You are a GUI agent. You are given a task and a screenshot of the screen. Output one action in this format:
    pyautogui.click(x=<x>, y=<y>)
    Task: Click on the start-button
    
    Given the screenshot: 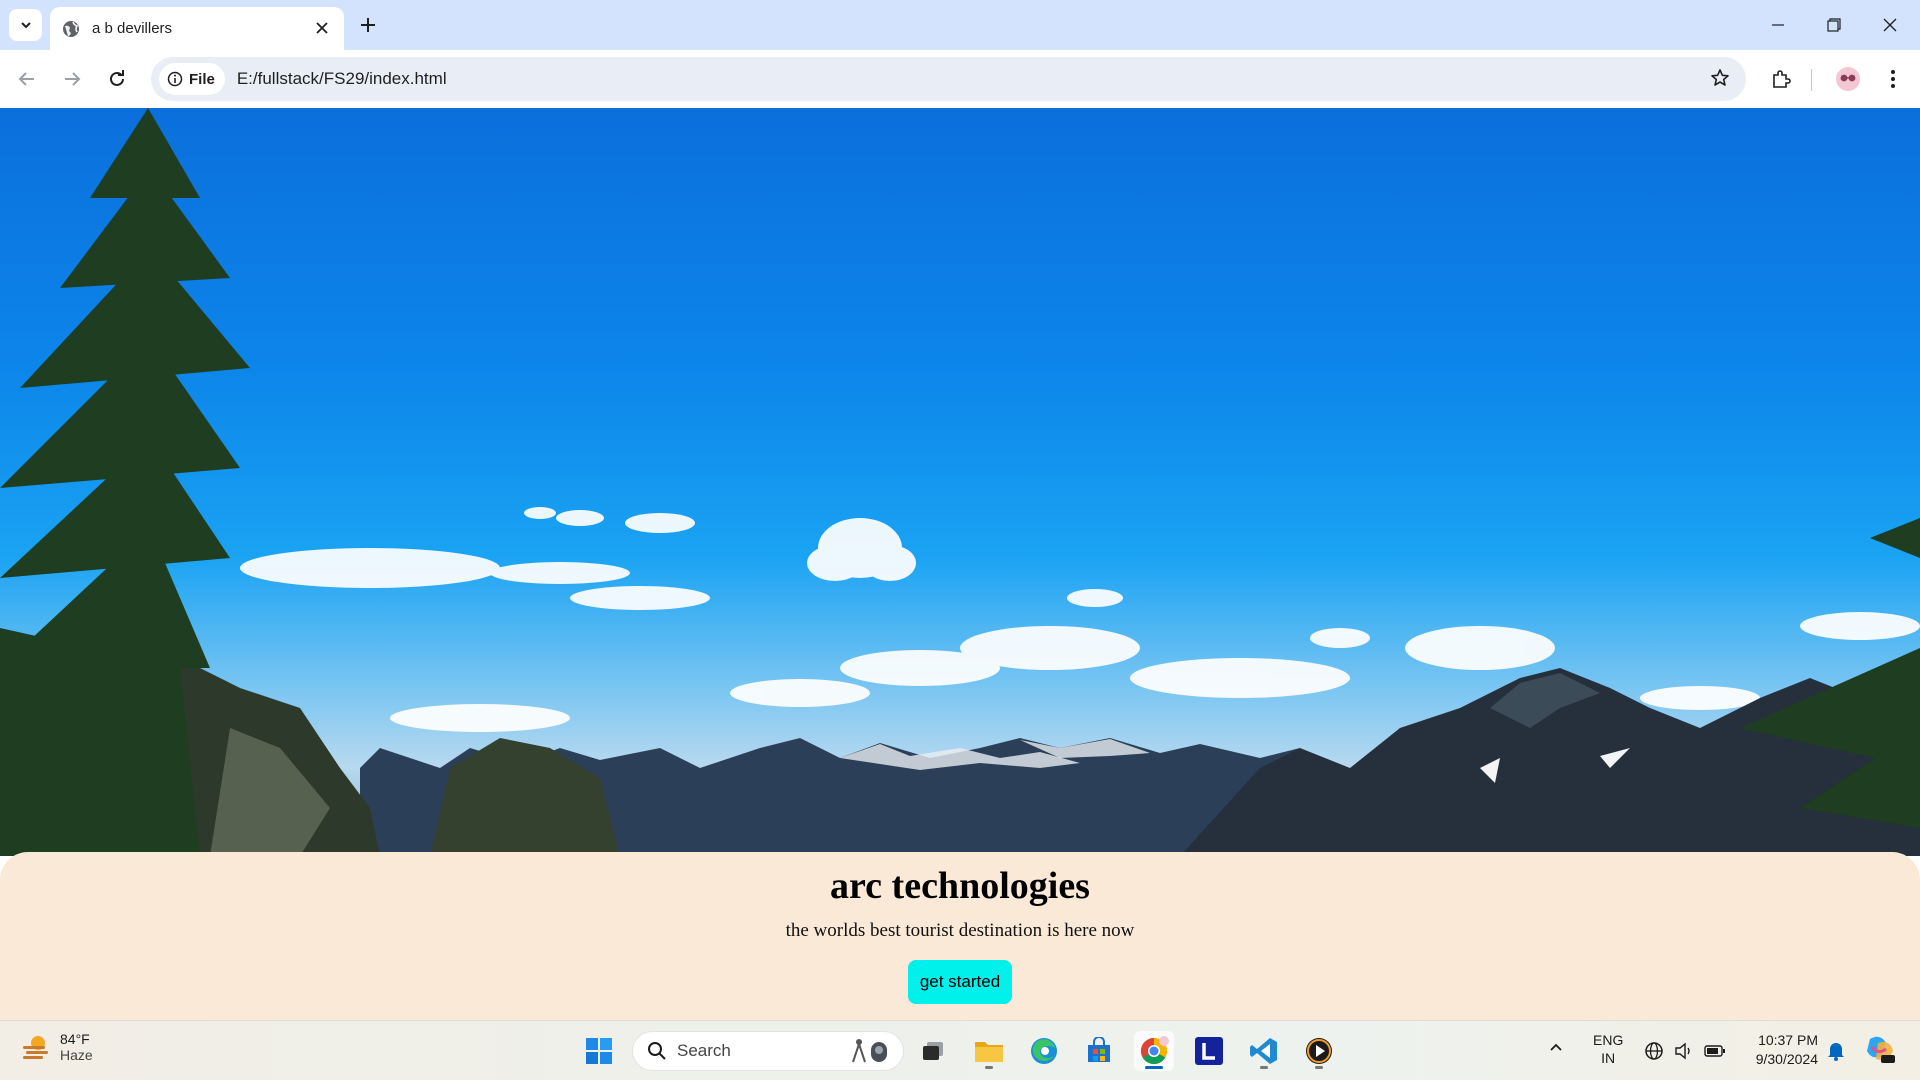 What is the action you would take?
    pyautogui.click(x=599, y=1051)
    